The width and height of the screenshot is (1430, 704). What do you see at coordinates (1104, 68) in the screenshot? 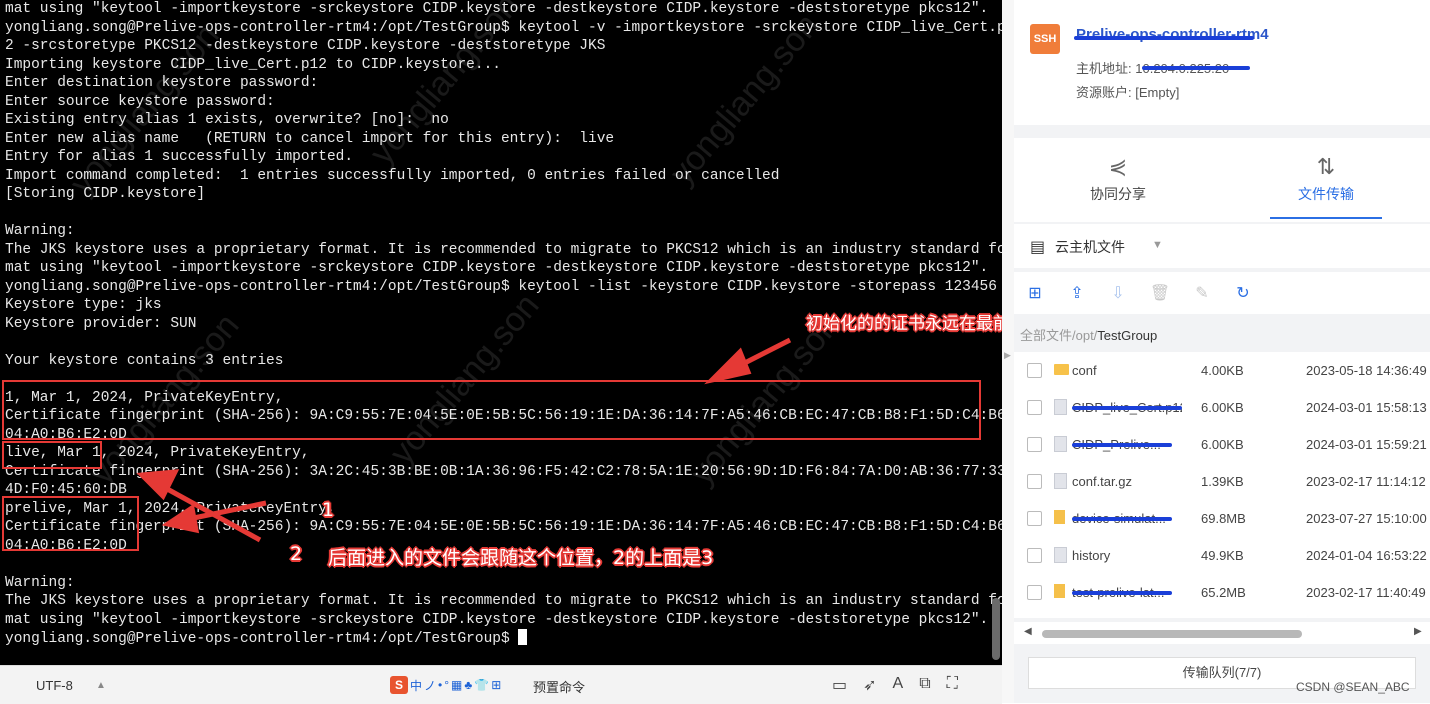
I see `host-address-label: 主机地址:` at bounding box center [1104, 68].